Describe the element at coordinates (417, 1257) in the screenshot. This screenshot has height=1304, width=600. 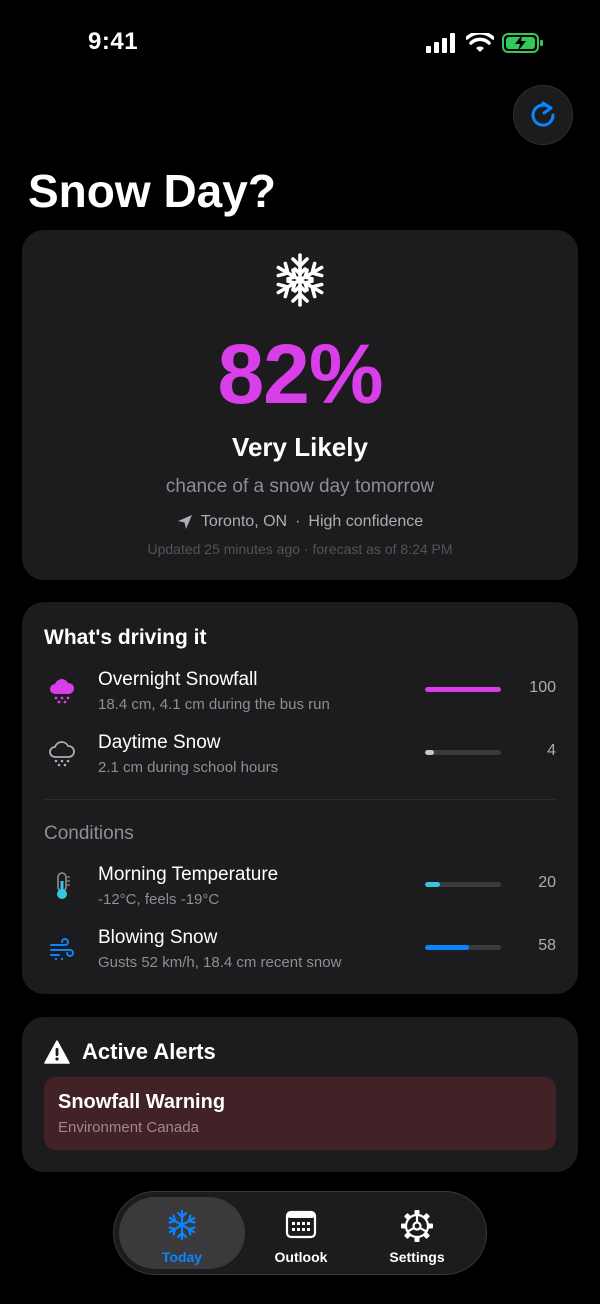
I see `tab-label: Settings` at that location.